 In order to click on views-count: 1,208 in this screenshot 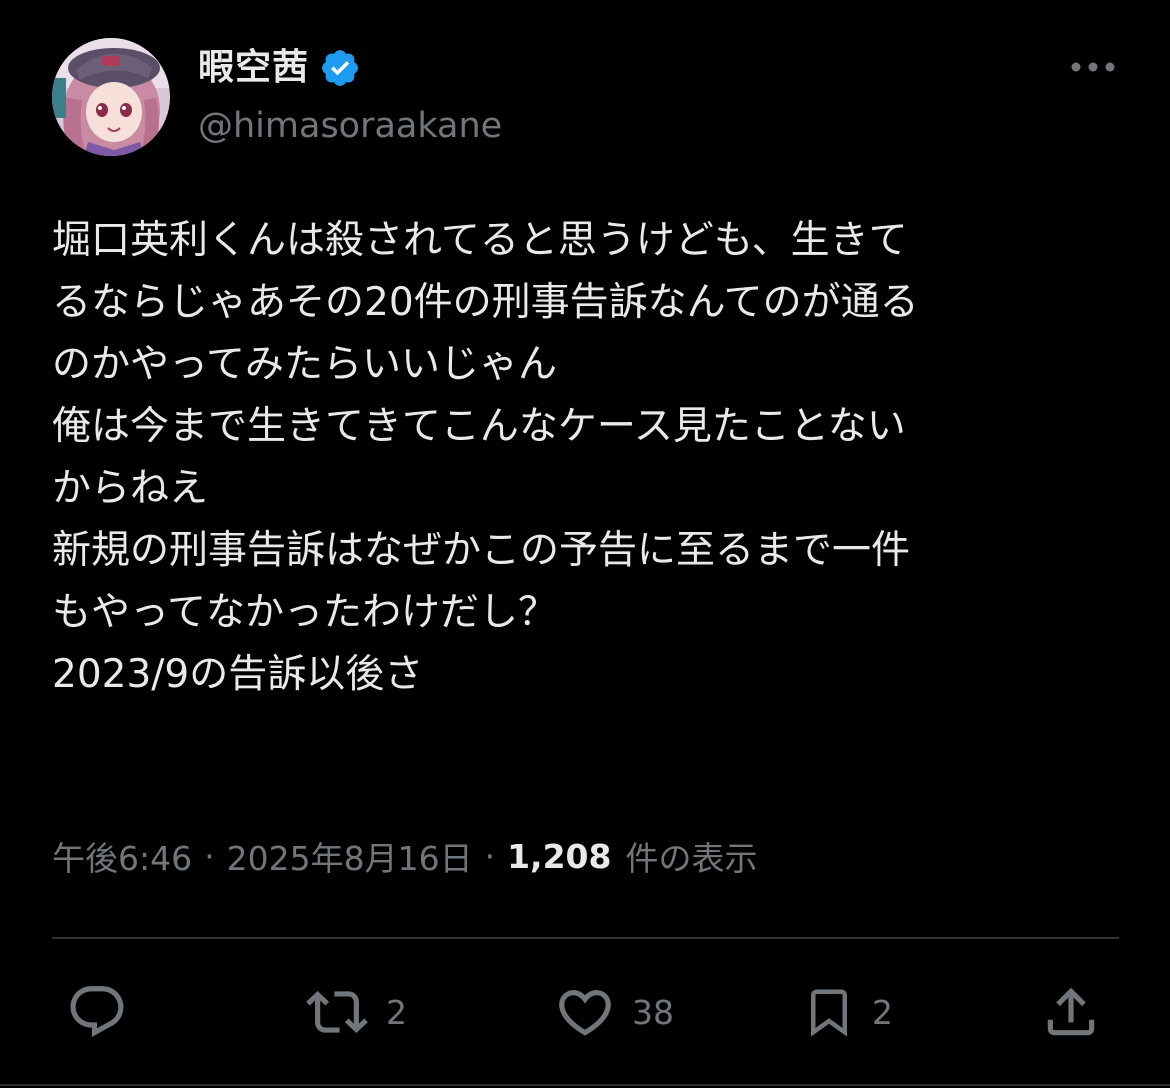, I will do `click(559, 856)`.